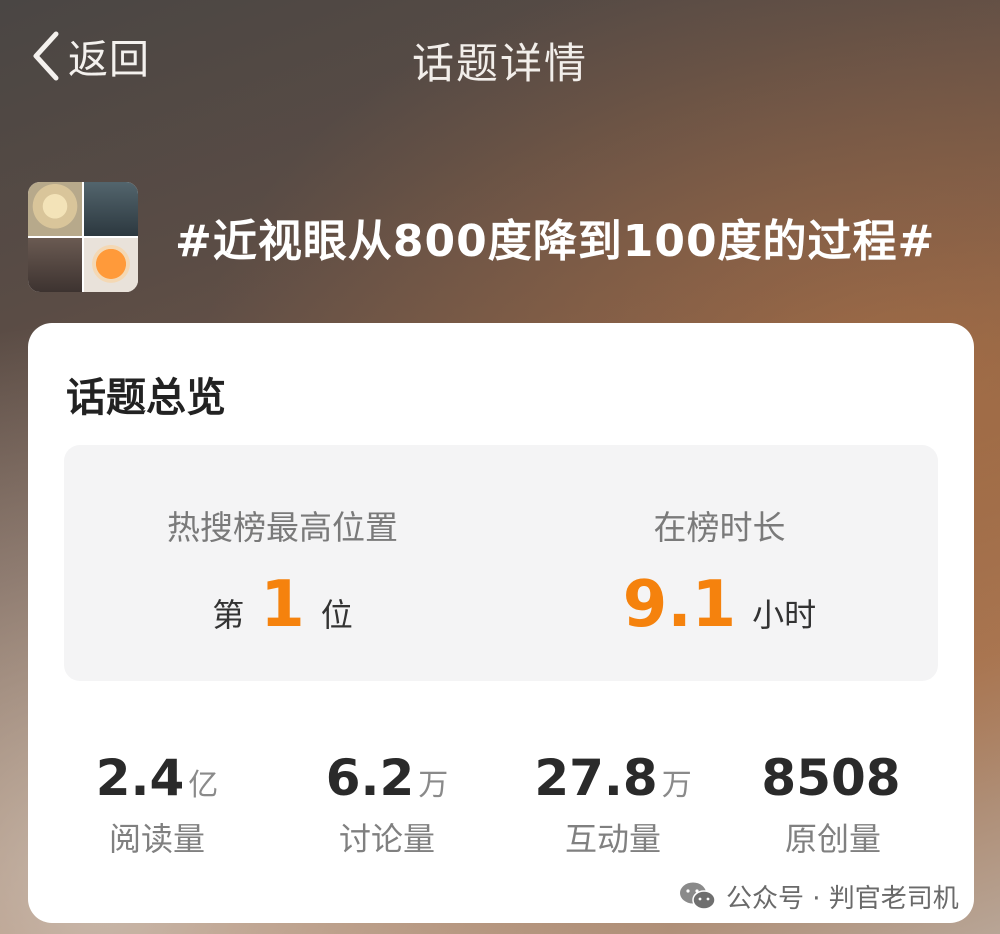 This screenshot has height=934, width=1000. I want to click on watermark: 公众号 · 判官老司机, so click(818, 896).